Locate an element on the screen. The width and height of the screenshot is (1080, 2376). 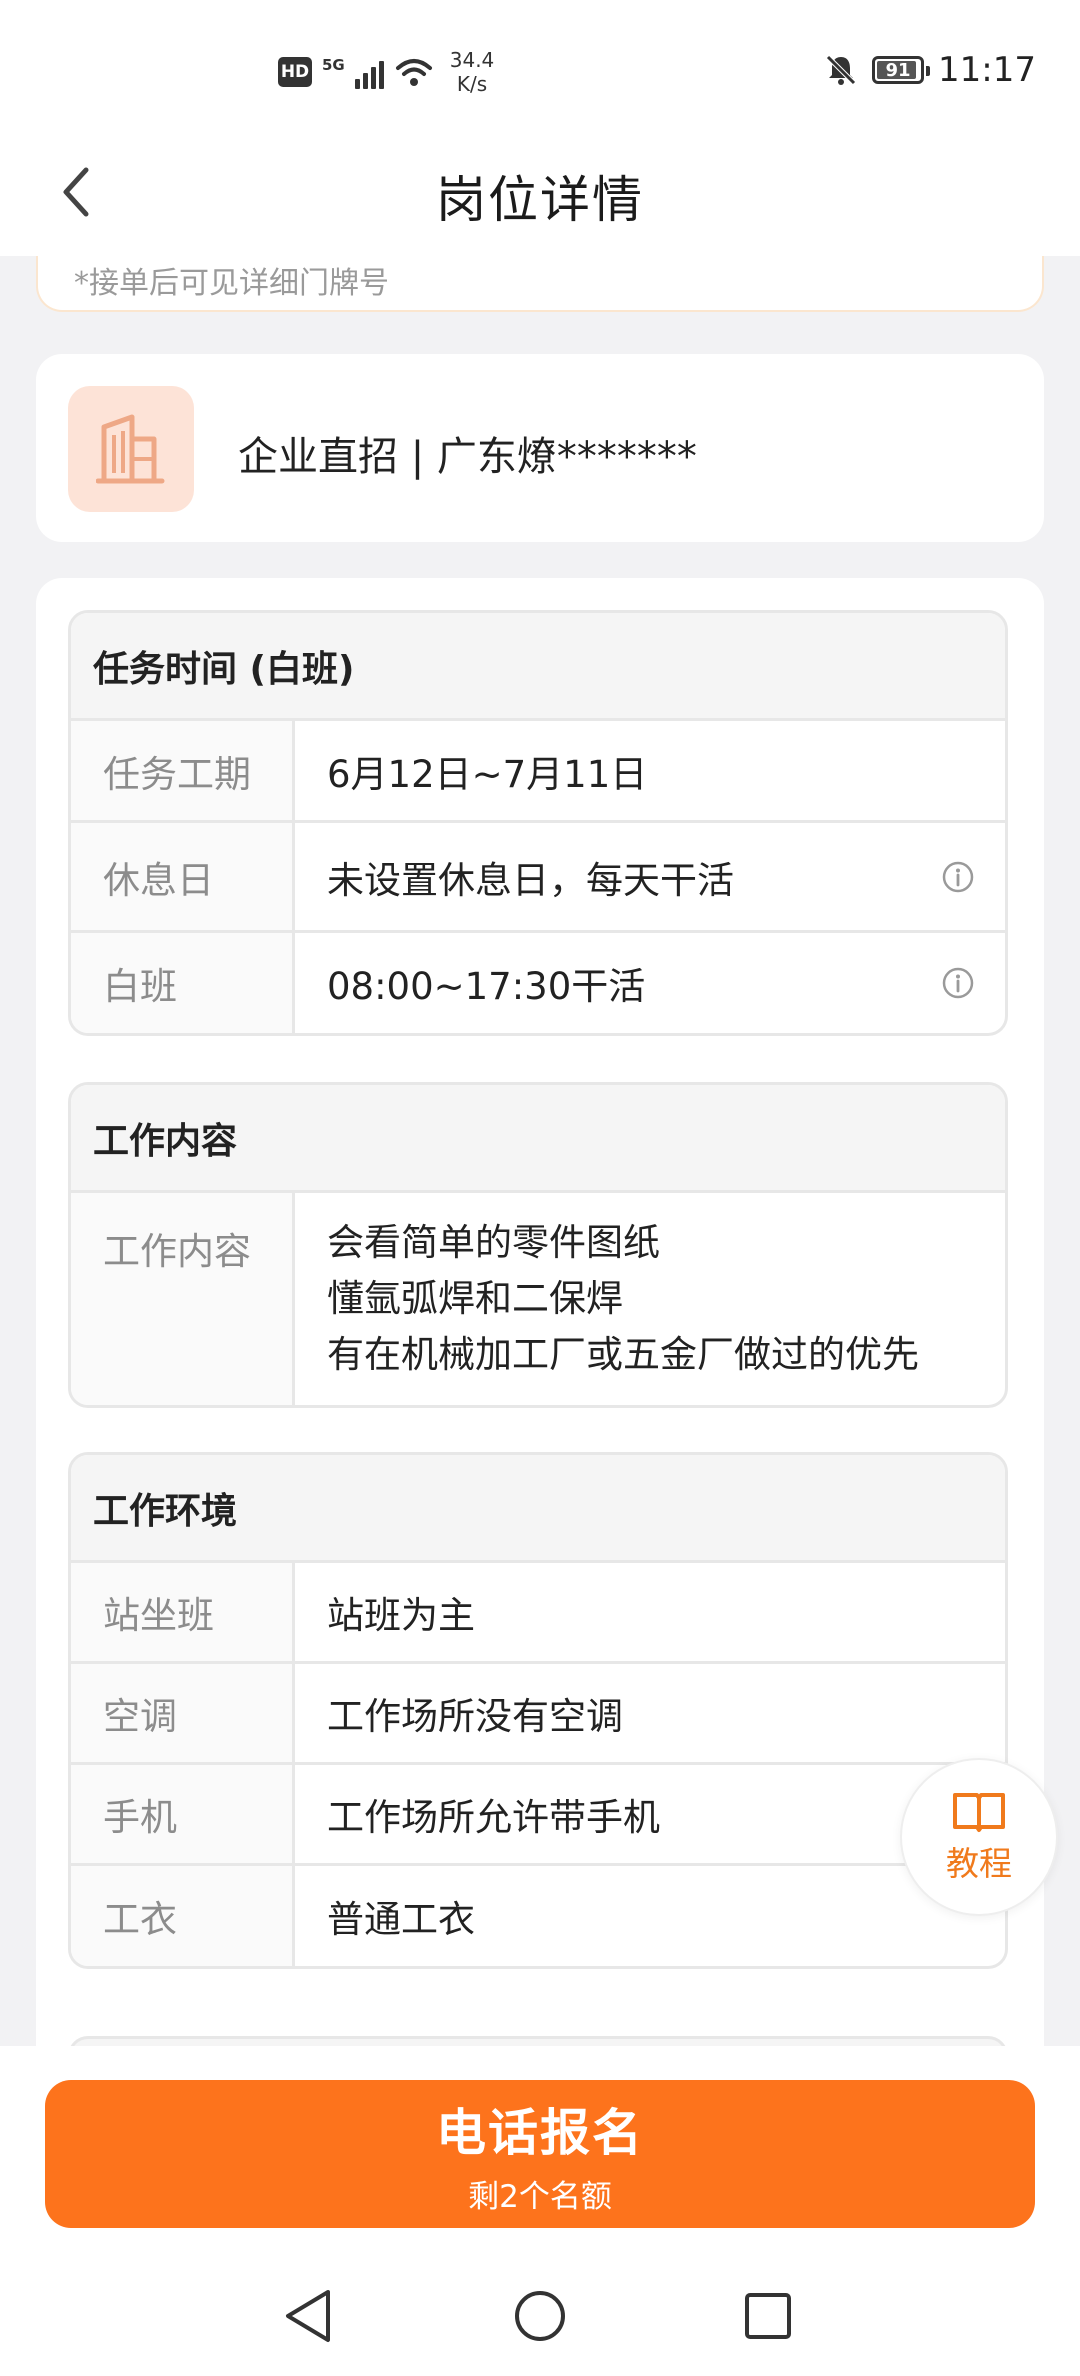
triangle-back-icon is located at coordinates (308, 2316).